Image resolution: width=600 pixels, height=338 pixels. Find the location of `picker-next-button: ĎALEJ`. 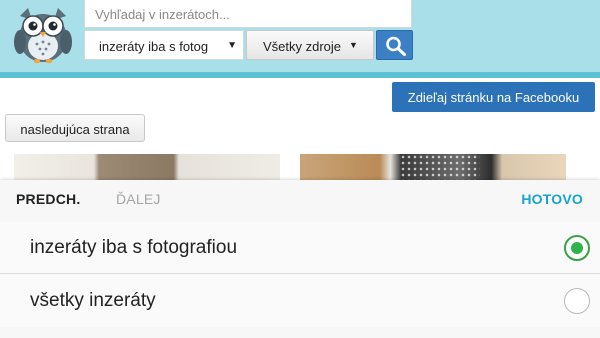

picker-next-button: ĎALEJ is located at coordinates (138, 199).